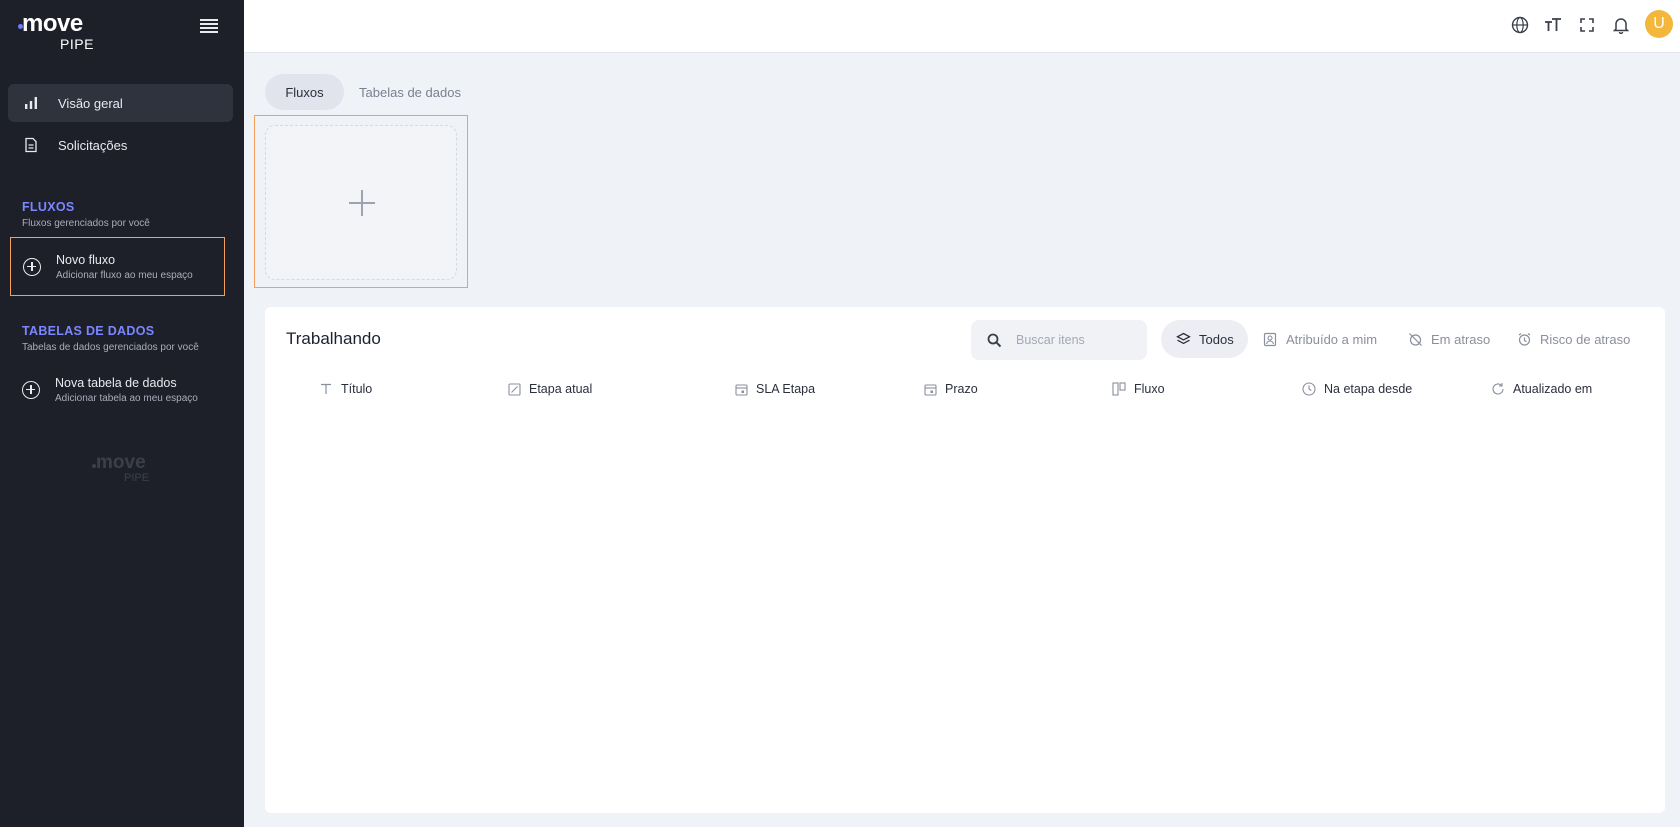 The height and width of the screenshot is (827, 1680). I want to click on filter-assigned-to-me: Atribuído a mim, so click(1319, 339).